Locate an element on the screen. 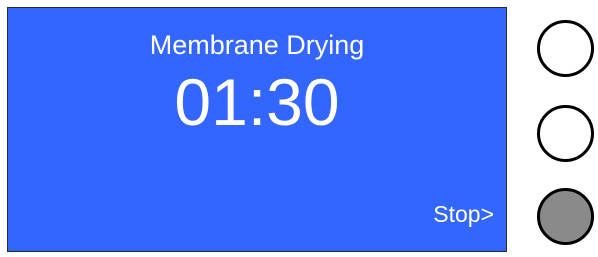 This screenshot has height=257, width=598. countdown-timer: 01:30 is located at coordinates (257, 102).